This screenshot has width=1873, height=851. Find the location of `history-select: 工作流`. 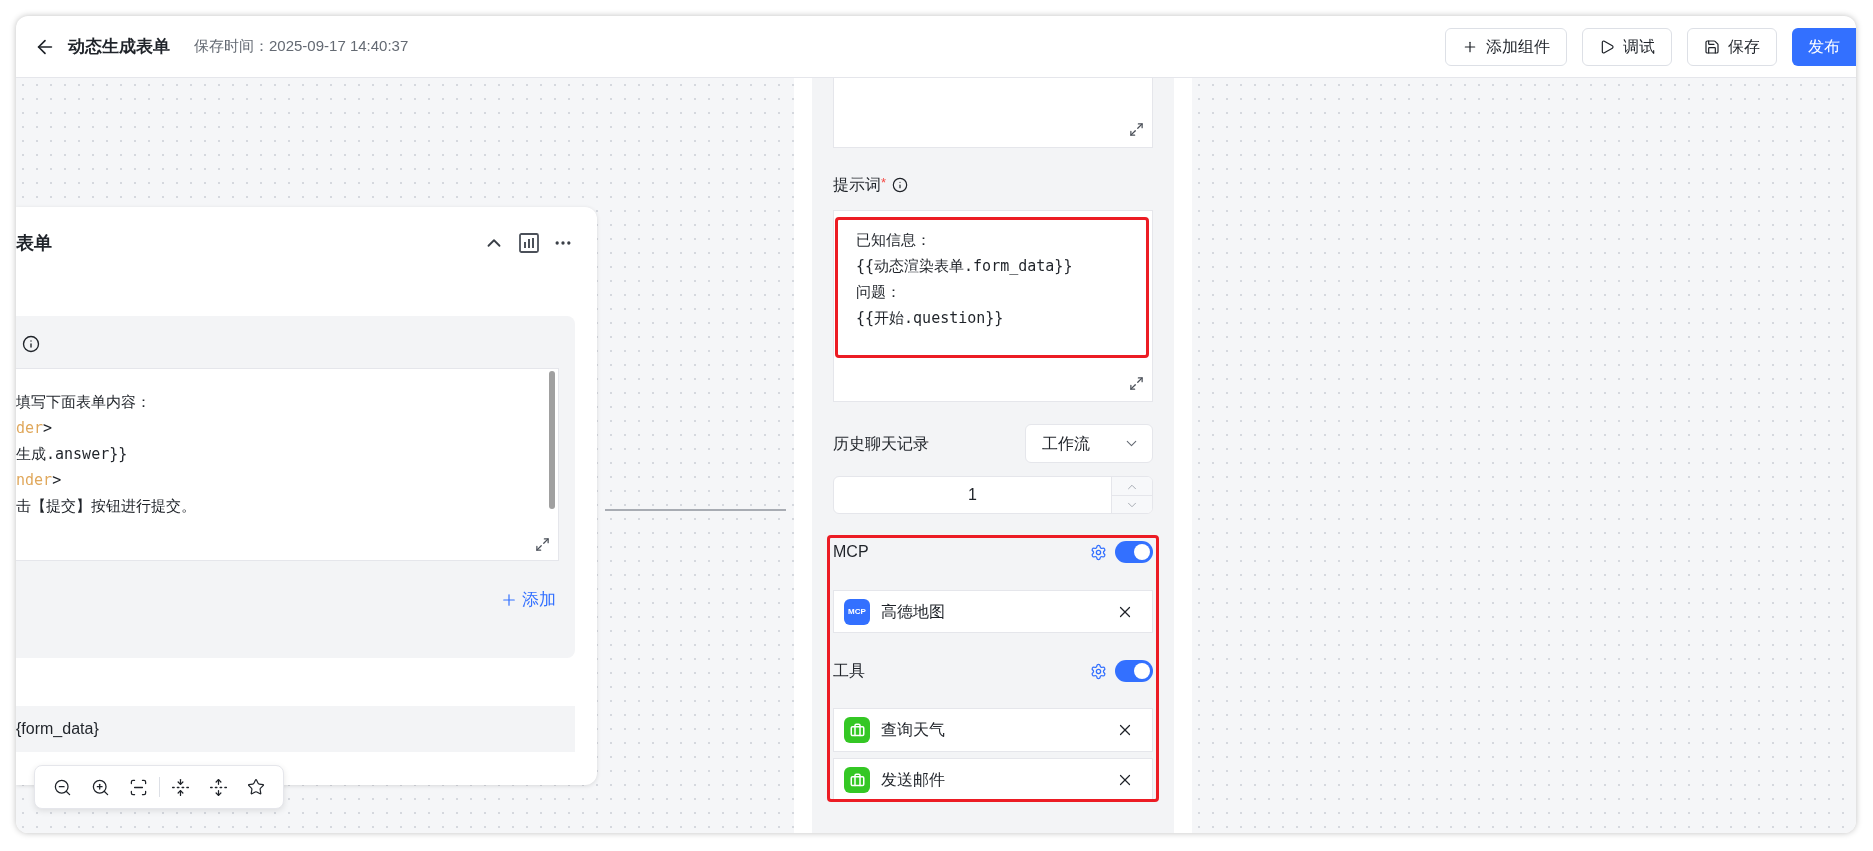

history-select: 工作流 is located at coordinates (1089, 443).